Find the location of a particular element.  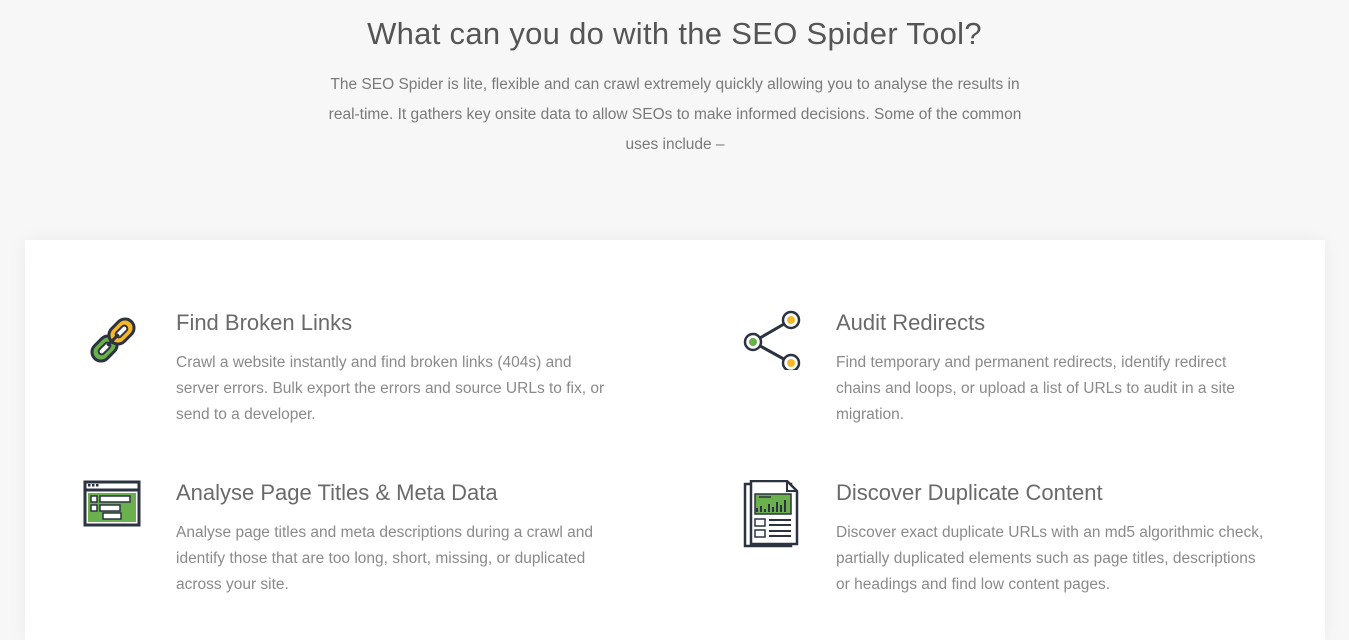

feature-title: Audit Redirects is located at coordinates (911, 322).